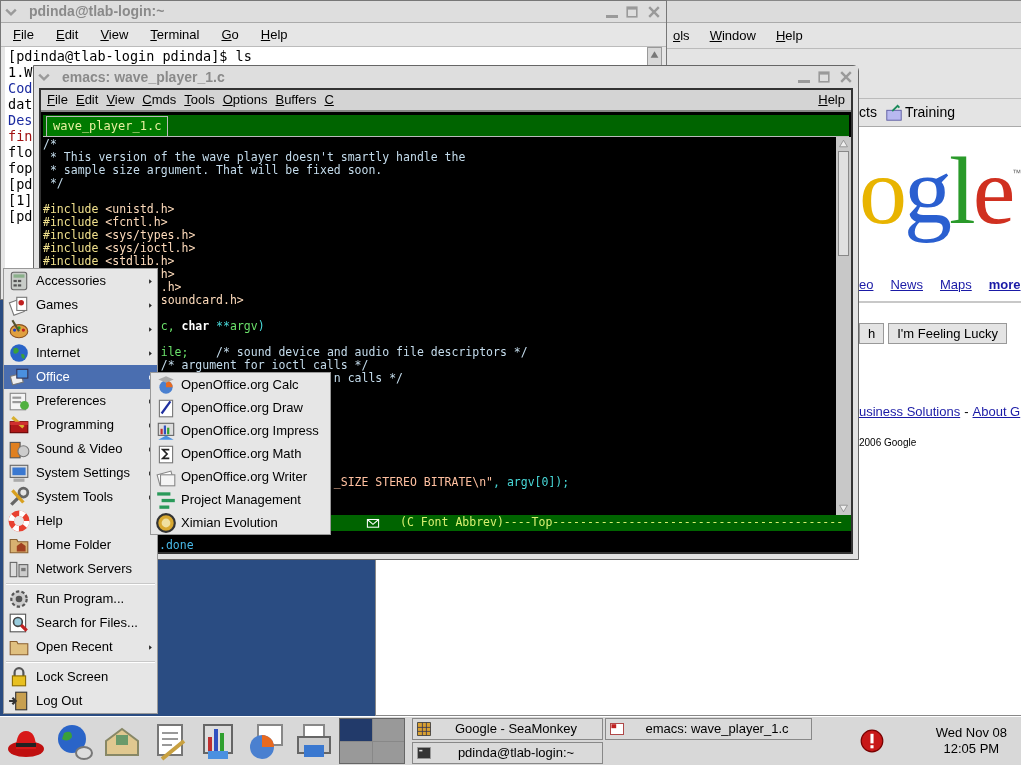 The height and width of the screenshot is (765, 1021). Describe the element at coordinates (175, 34) in the screenshot. I see `menu-item: Terminal` at that location.